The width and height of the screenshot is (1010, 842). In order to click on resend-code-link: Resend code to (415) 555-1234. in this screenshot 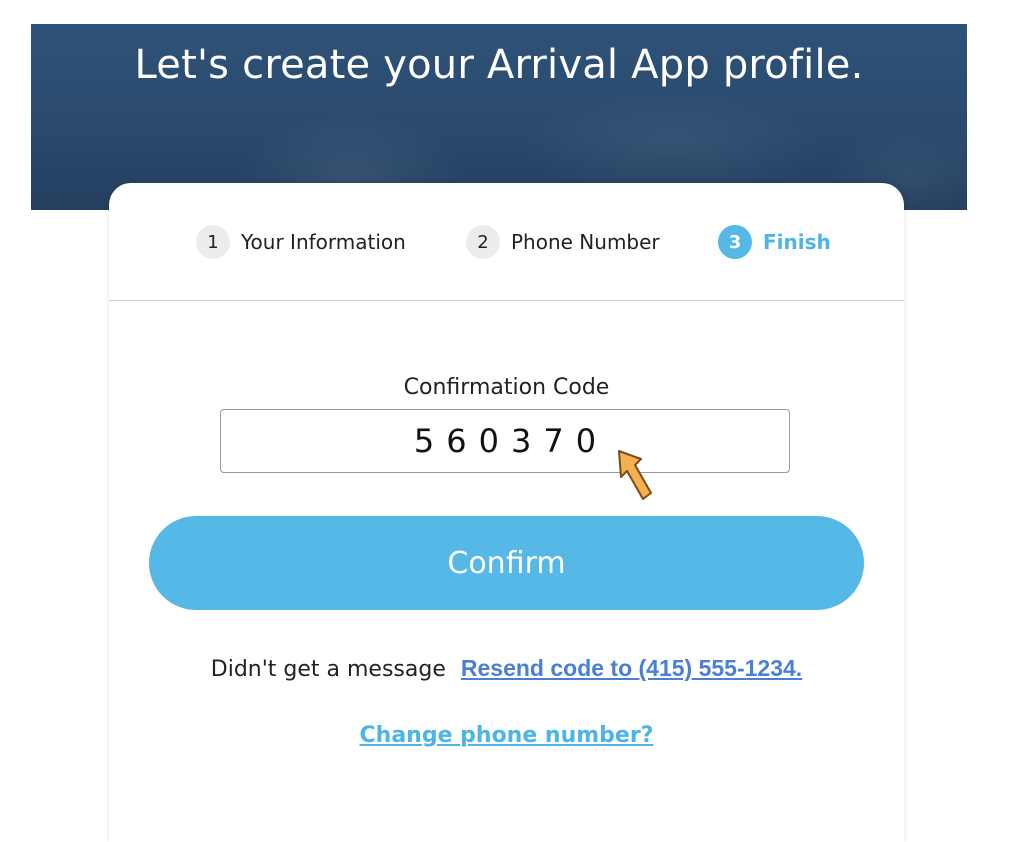, I will do `click(631, 668)`.